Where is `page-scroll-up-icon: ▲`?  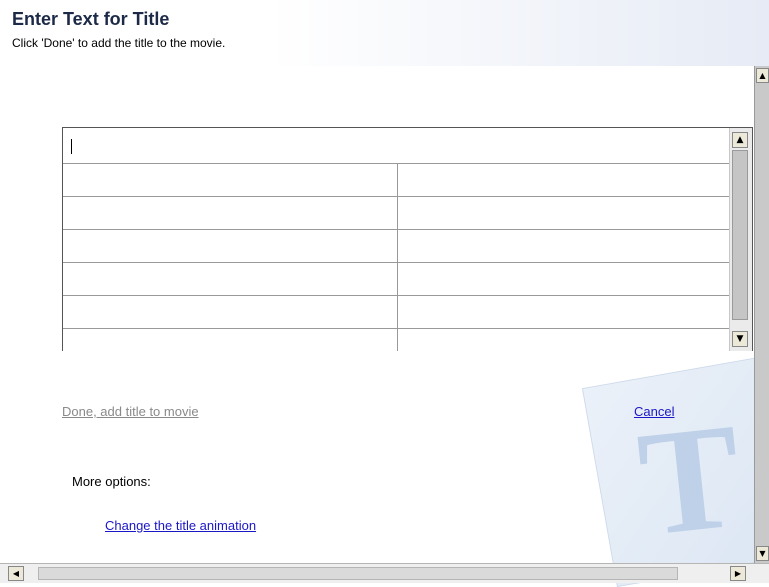 page-scroll-up-icon: ▲ is located at coordinates (762, 75).